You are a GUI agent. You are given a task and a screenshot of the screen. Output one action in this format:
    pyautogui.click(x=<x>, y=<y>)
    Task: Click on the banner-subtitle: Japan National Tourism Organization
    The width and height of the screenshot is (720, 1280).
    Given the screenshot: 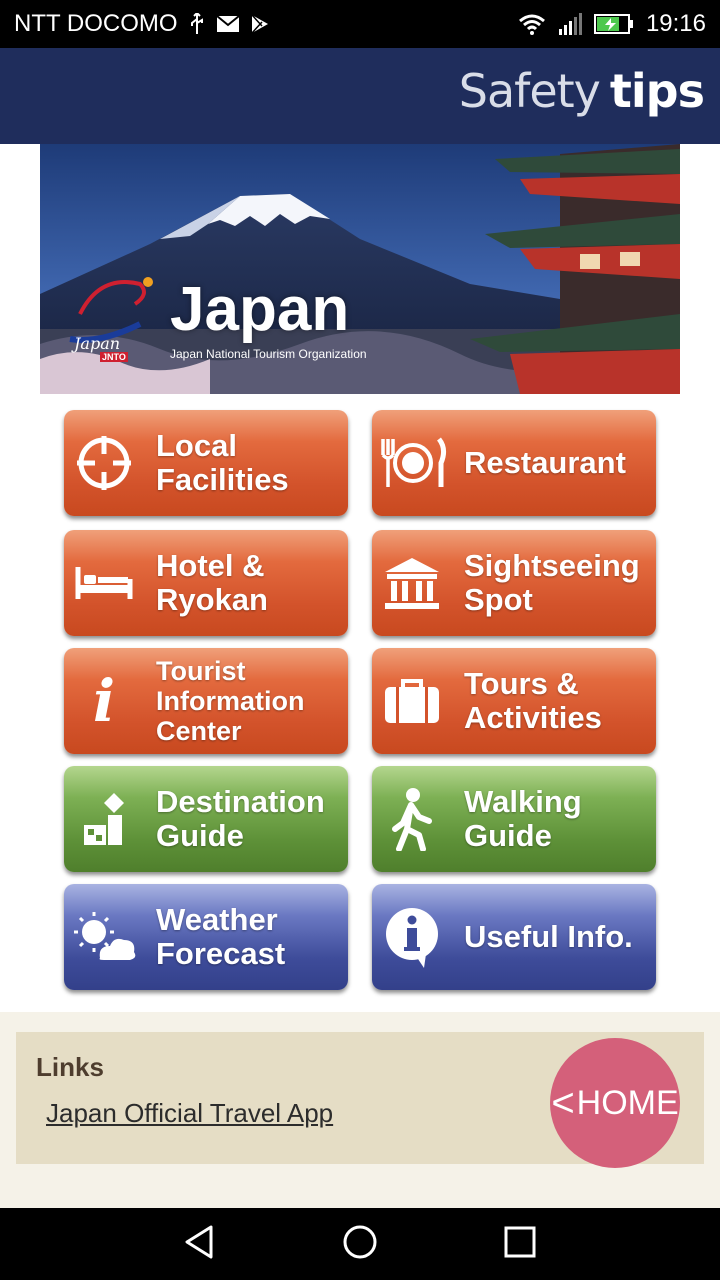 What is the action you would take?
    pyautogui.click(x=268, y=354)
    